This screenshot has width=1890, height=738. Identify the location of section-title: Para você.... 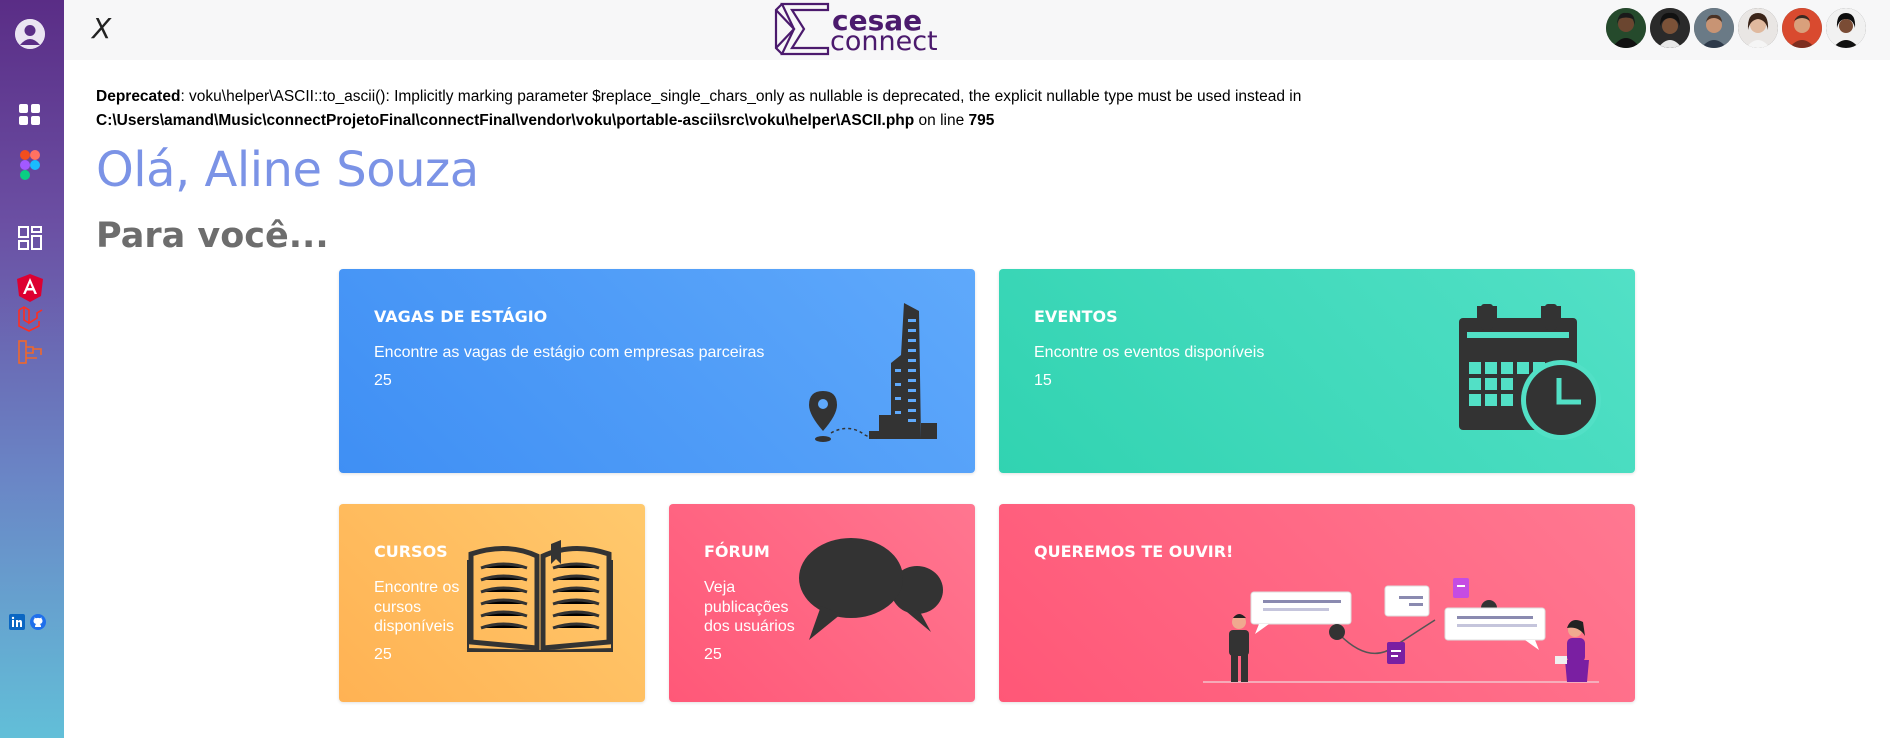
(212, 236).